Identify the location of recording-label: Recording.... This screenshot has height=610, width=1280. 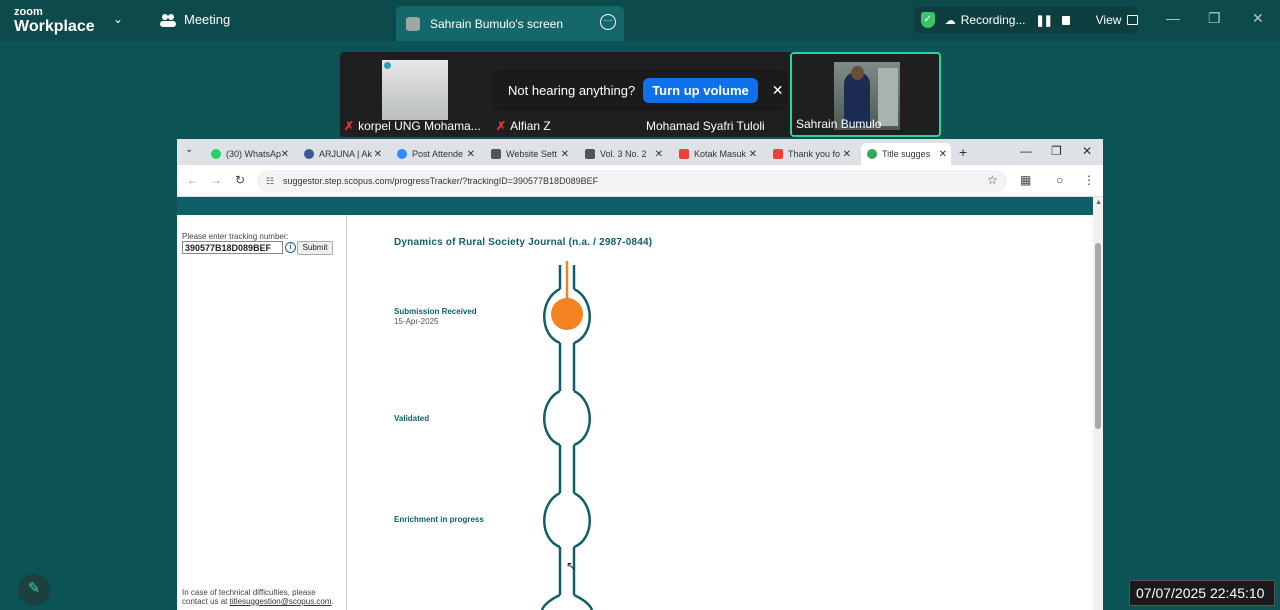
(993, 20).